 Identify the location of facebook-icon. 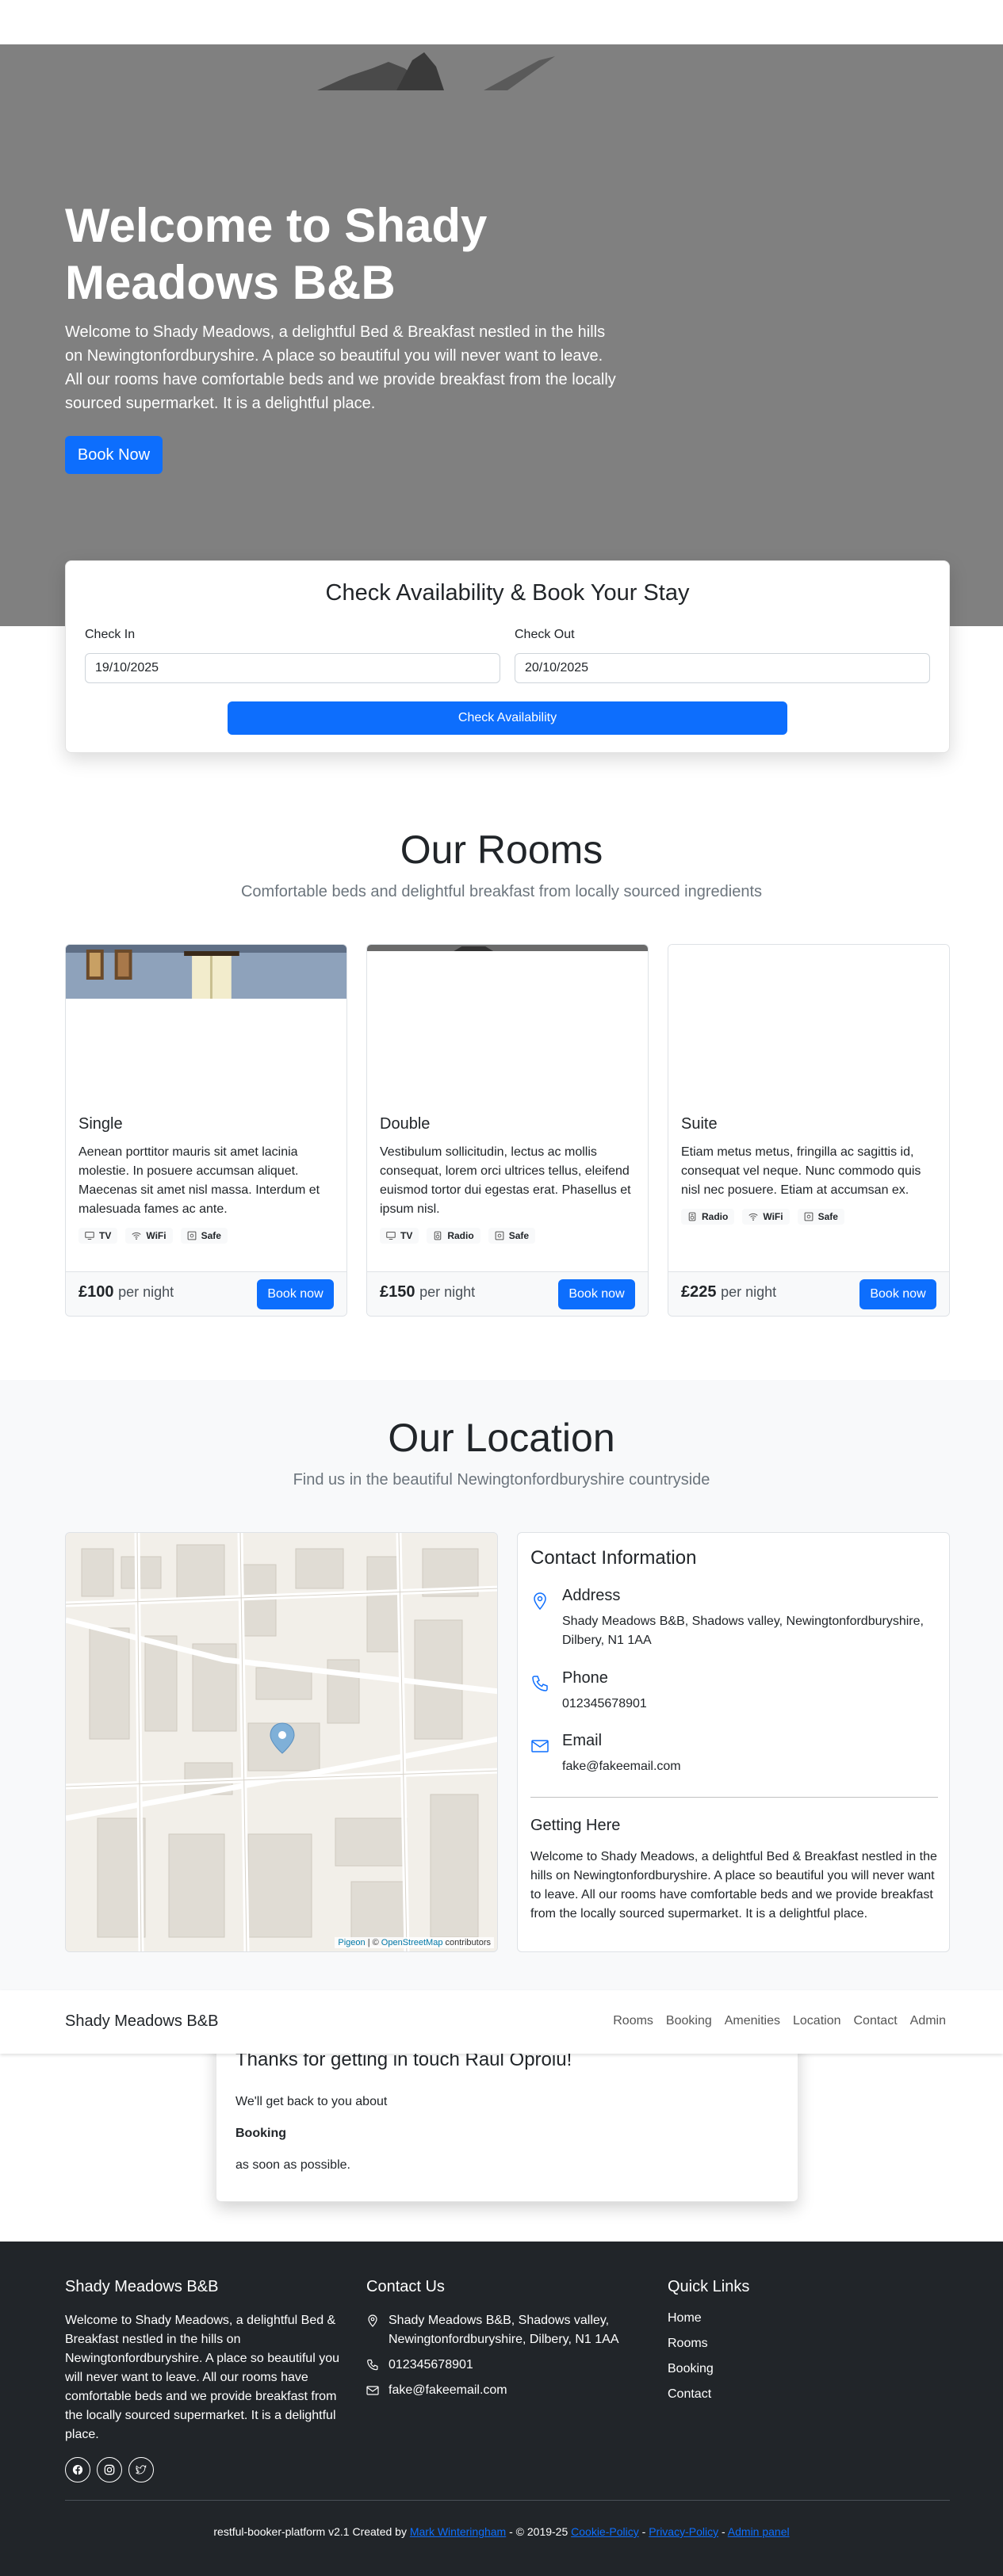
(77, 2469).